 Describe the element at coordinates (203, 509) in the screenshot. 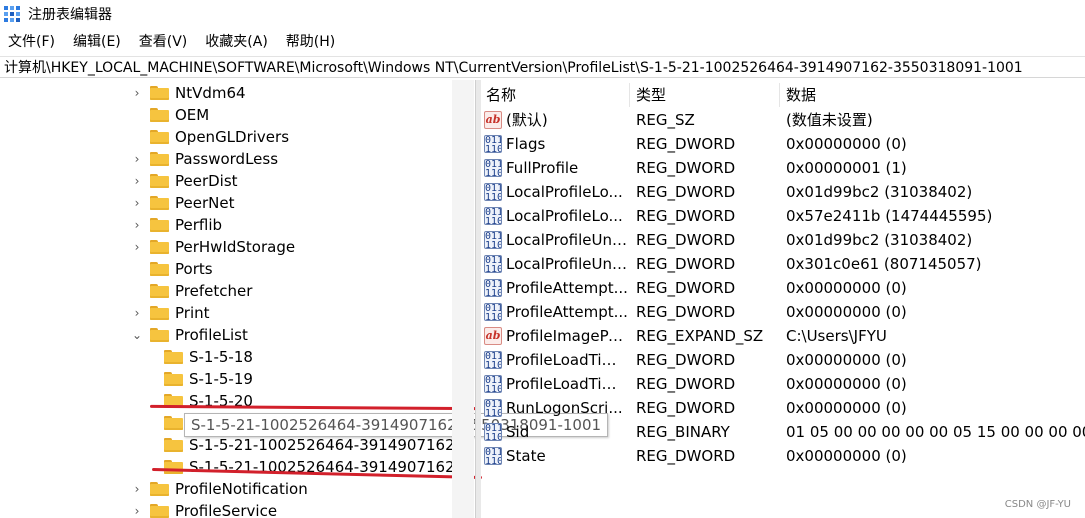

I see `tree-node: › ProfileService` at that location.